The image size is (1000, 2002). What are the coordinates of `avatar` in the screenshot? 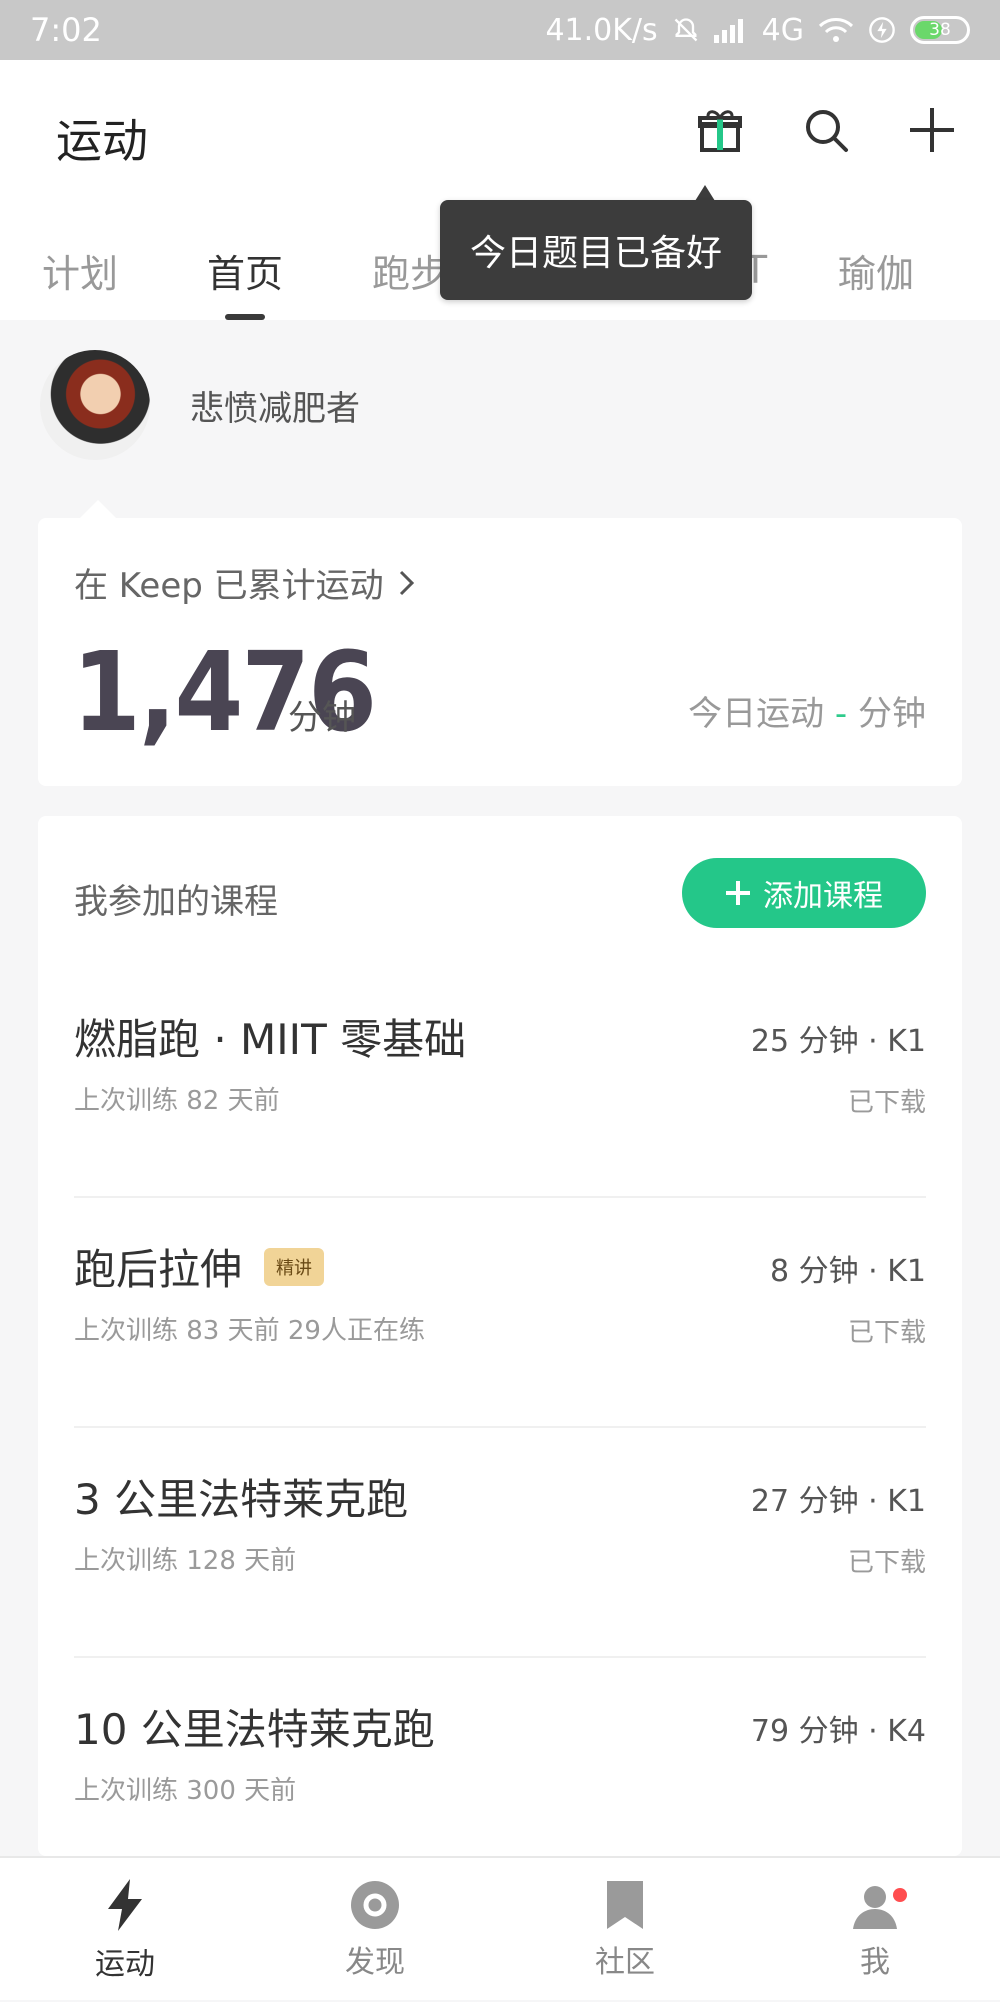 It's located at (95, 405).